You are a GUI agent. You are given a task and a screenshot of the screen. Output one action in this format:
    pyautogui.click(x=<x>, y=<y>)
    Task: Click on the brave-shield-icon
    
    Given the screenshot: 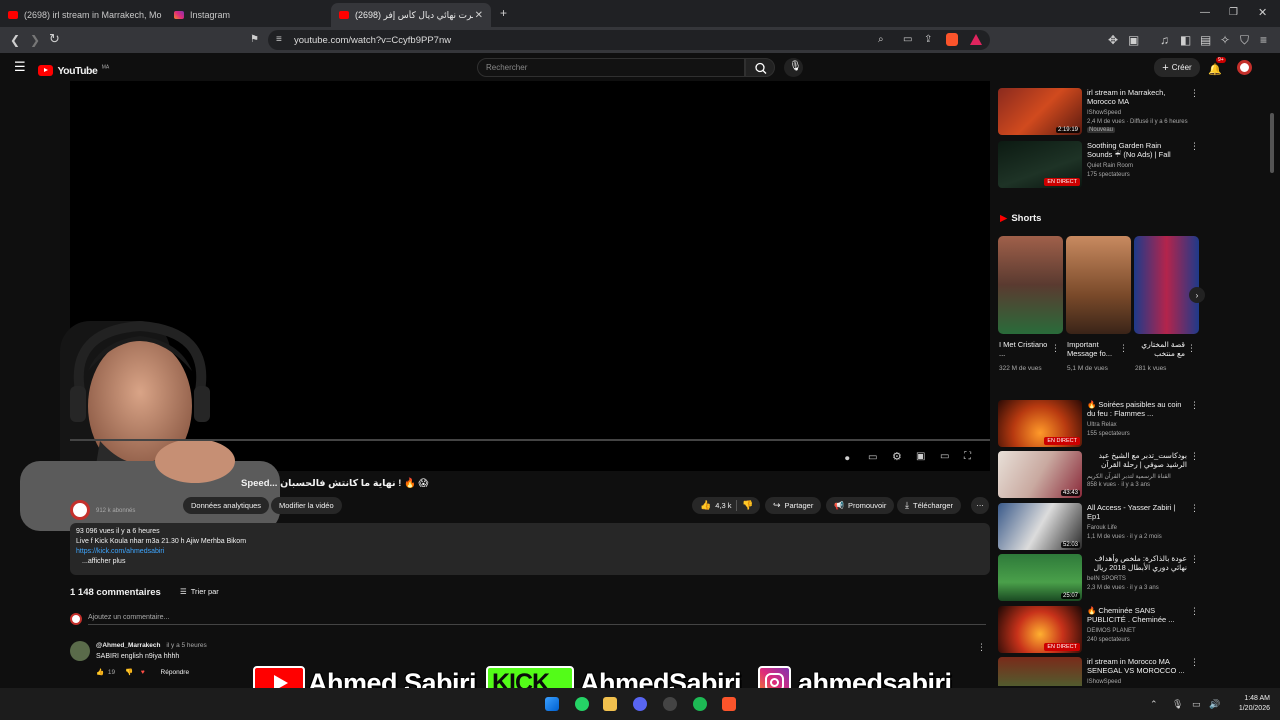 What is the action you would take?
    pyautogui.click(x=952, y=39)
    